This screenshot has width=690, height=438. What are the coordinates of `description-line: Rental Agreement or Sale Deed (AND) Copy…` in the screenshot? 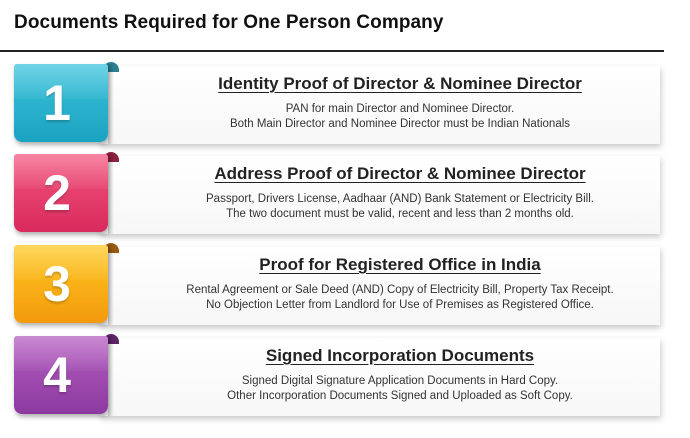 It's located at (400, 290).